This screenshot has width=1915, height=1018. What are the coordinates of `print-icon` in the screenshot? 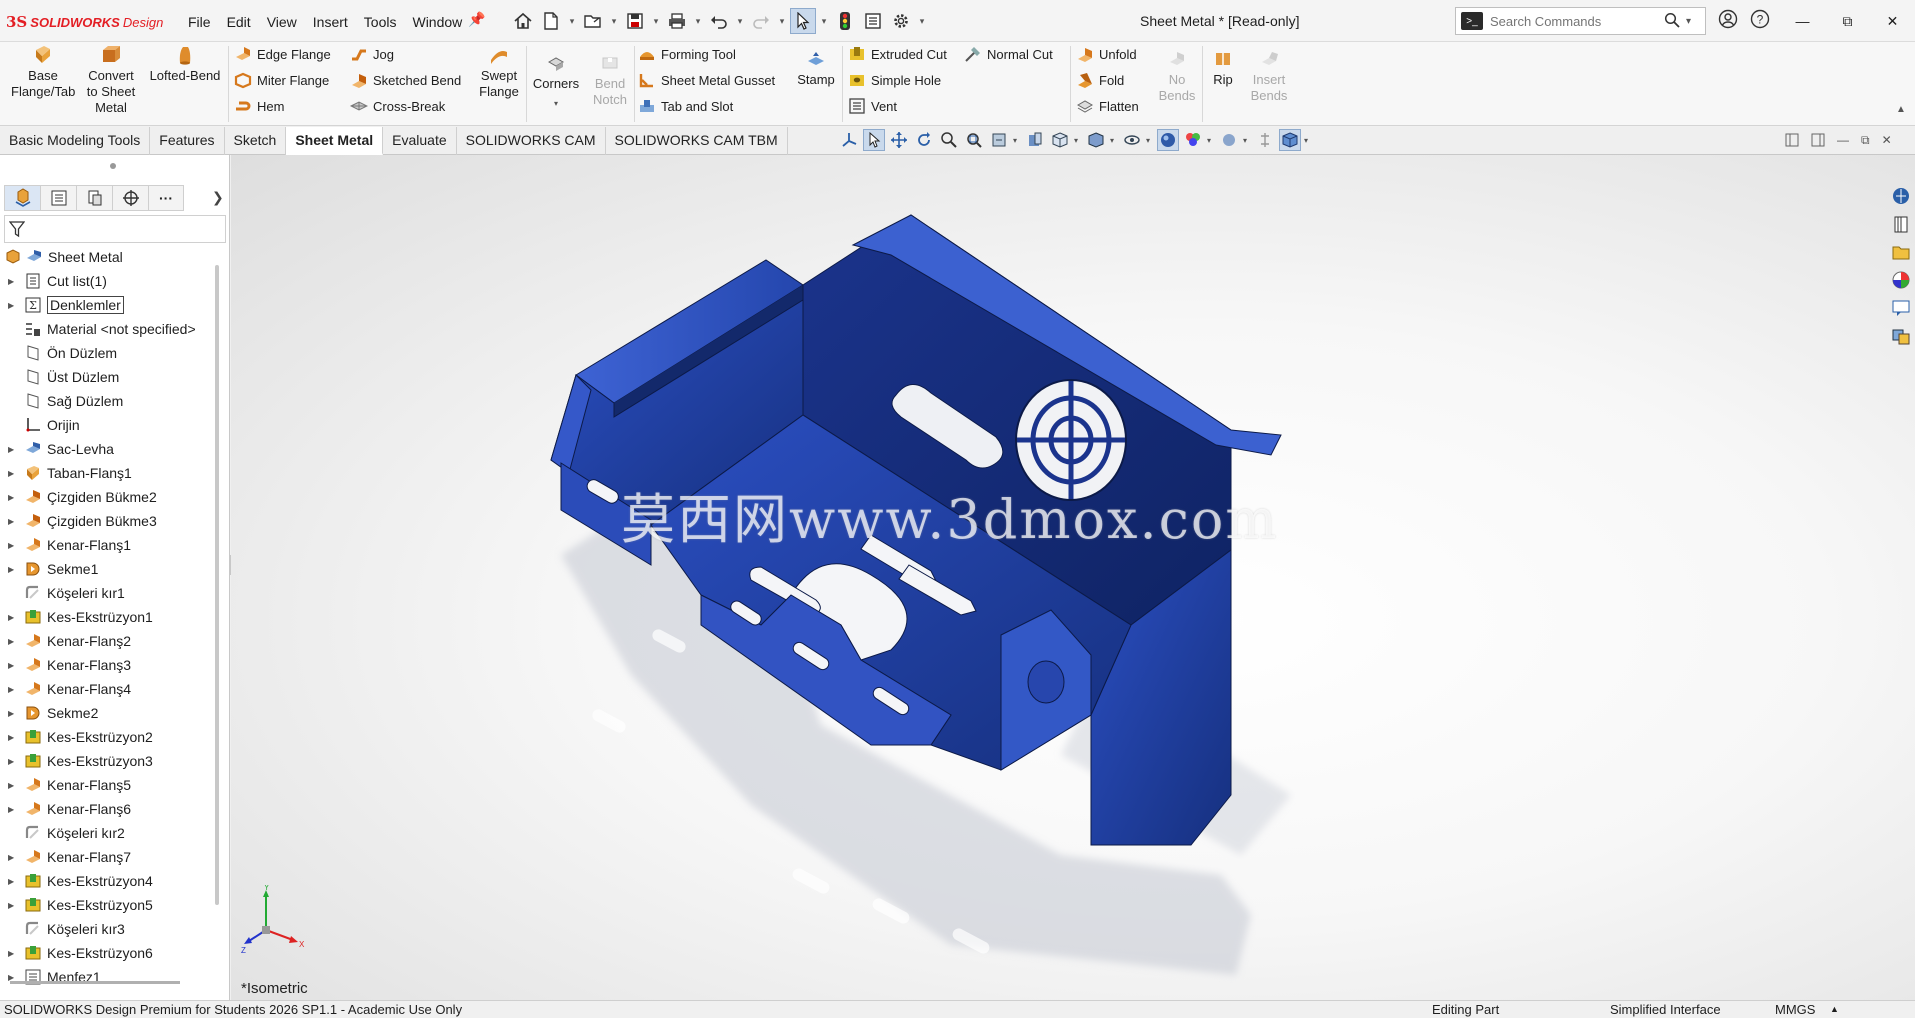 It's located at (677, 21).